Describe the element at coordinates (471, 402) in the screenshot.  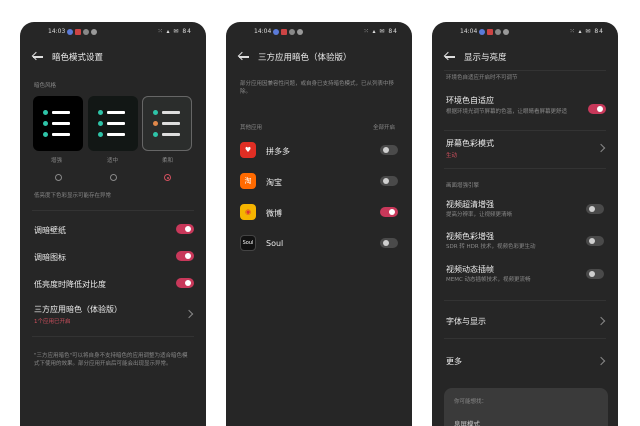
I see `suggestion-title: 你可能想找：` at that location.